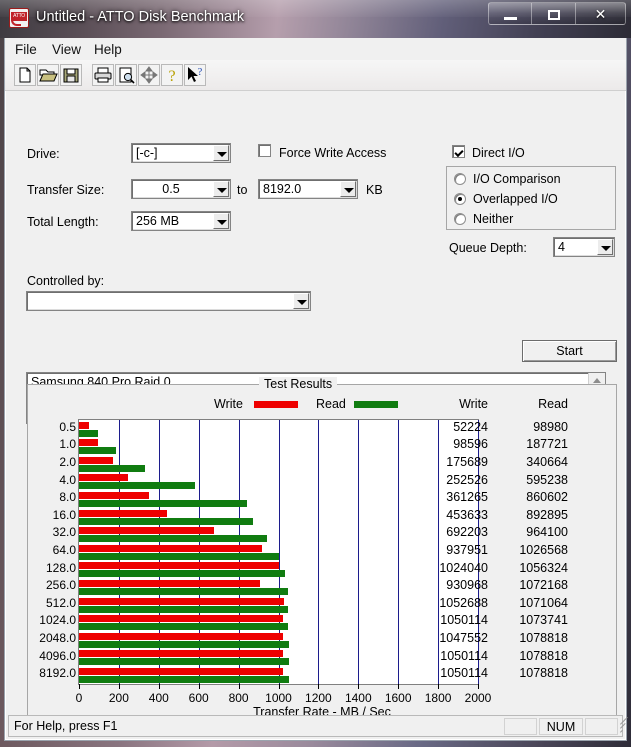 The image size is (631, 747). What do you see at coordinates (460, 219) in the screenshot?
I see `radio-neither` at bounding box center [460, 219].